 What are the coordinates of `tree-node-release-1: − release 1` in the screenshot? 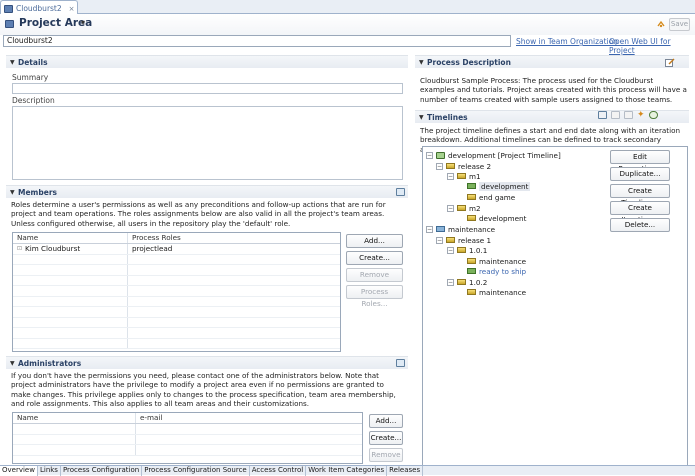 It's located at (463, 240).